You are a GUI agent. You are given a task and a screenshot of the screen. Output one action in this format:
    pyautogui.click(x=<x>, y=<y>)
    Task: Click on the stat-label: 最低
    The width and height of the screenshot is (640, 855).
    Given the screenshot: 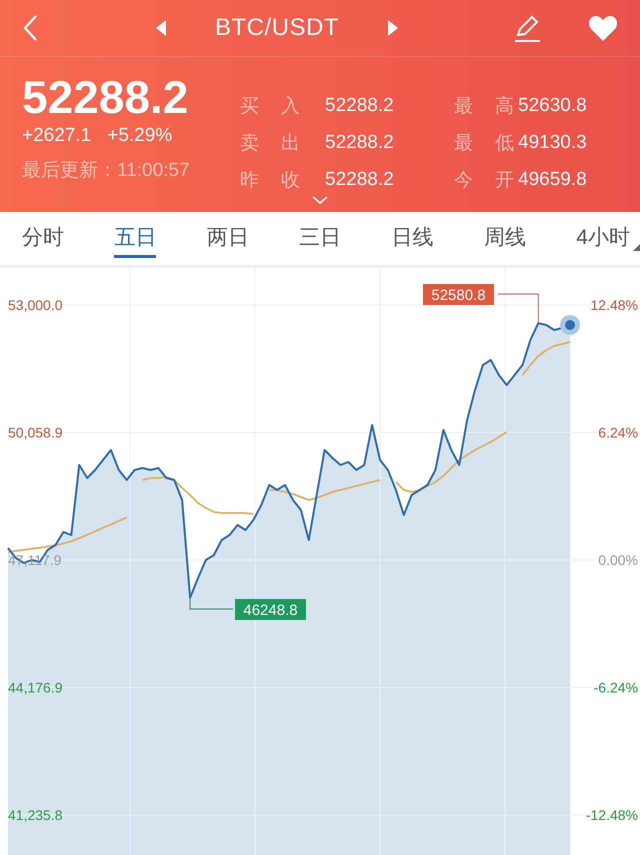 What is the action you would take?
    pyautogui.click(x=484, y=144)
    